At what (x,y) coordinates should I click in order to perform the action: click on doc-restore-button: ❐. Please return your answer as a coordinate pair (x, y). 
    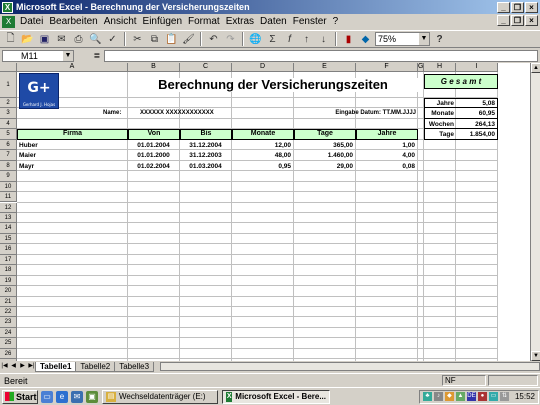
    Looking at the image, I should click on (517, 20).